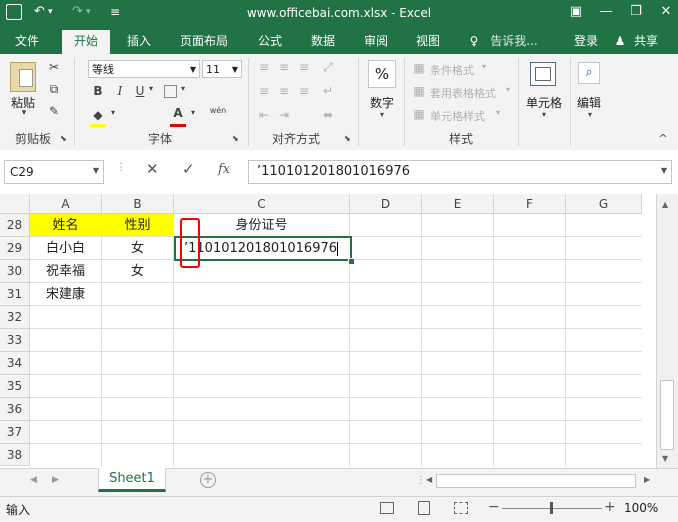  I want to click on number-format-button: 数字, so click(382, 102).